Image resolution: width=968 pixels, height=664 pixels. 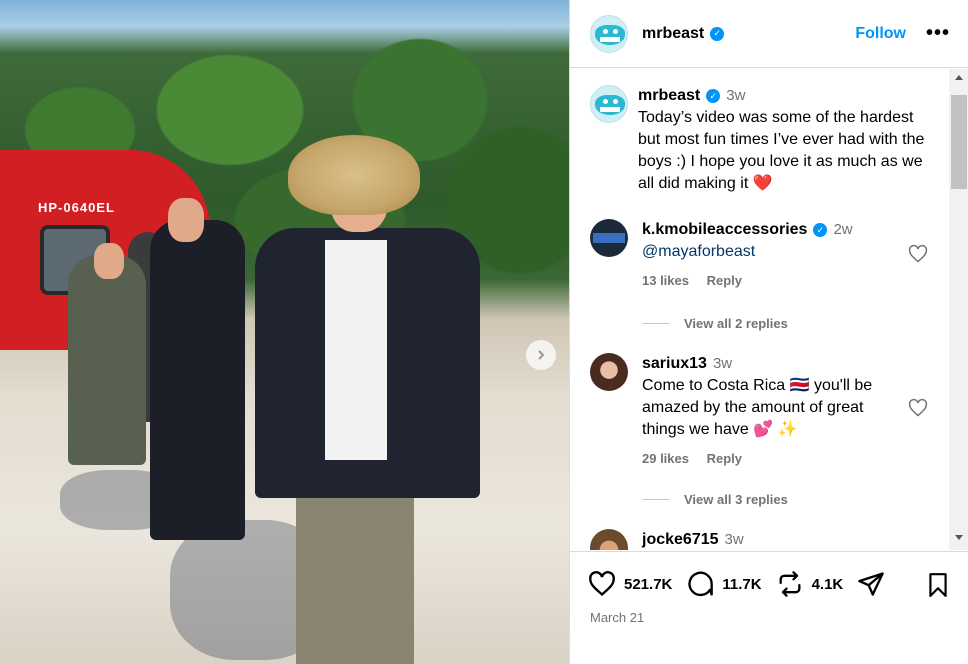 What do you see at coordinates (959, 537) in the screenshot?
I see `scroll-down-arrow-icon` at bounding box center [959, 537].